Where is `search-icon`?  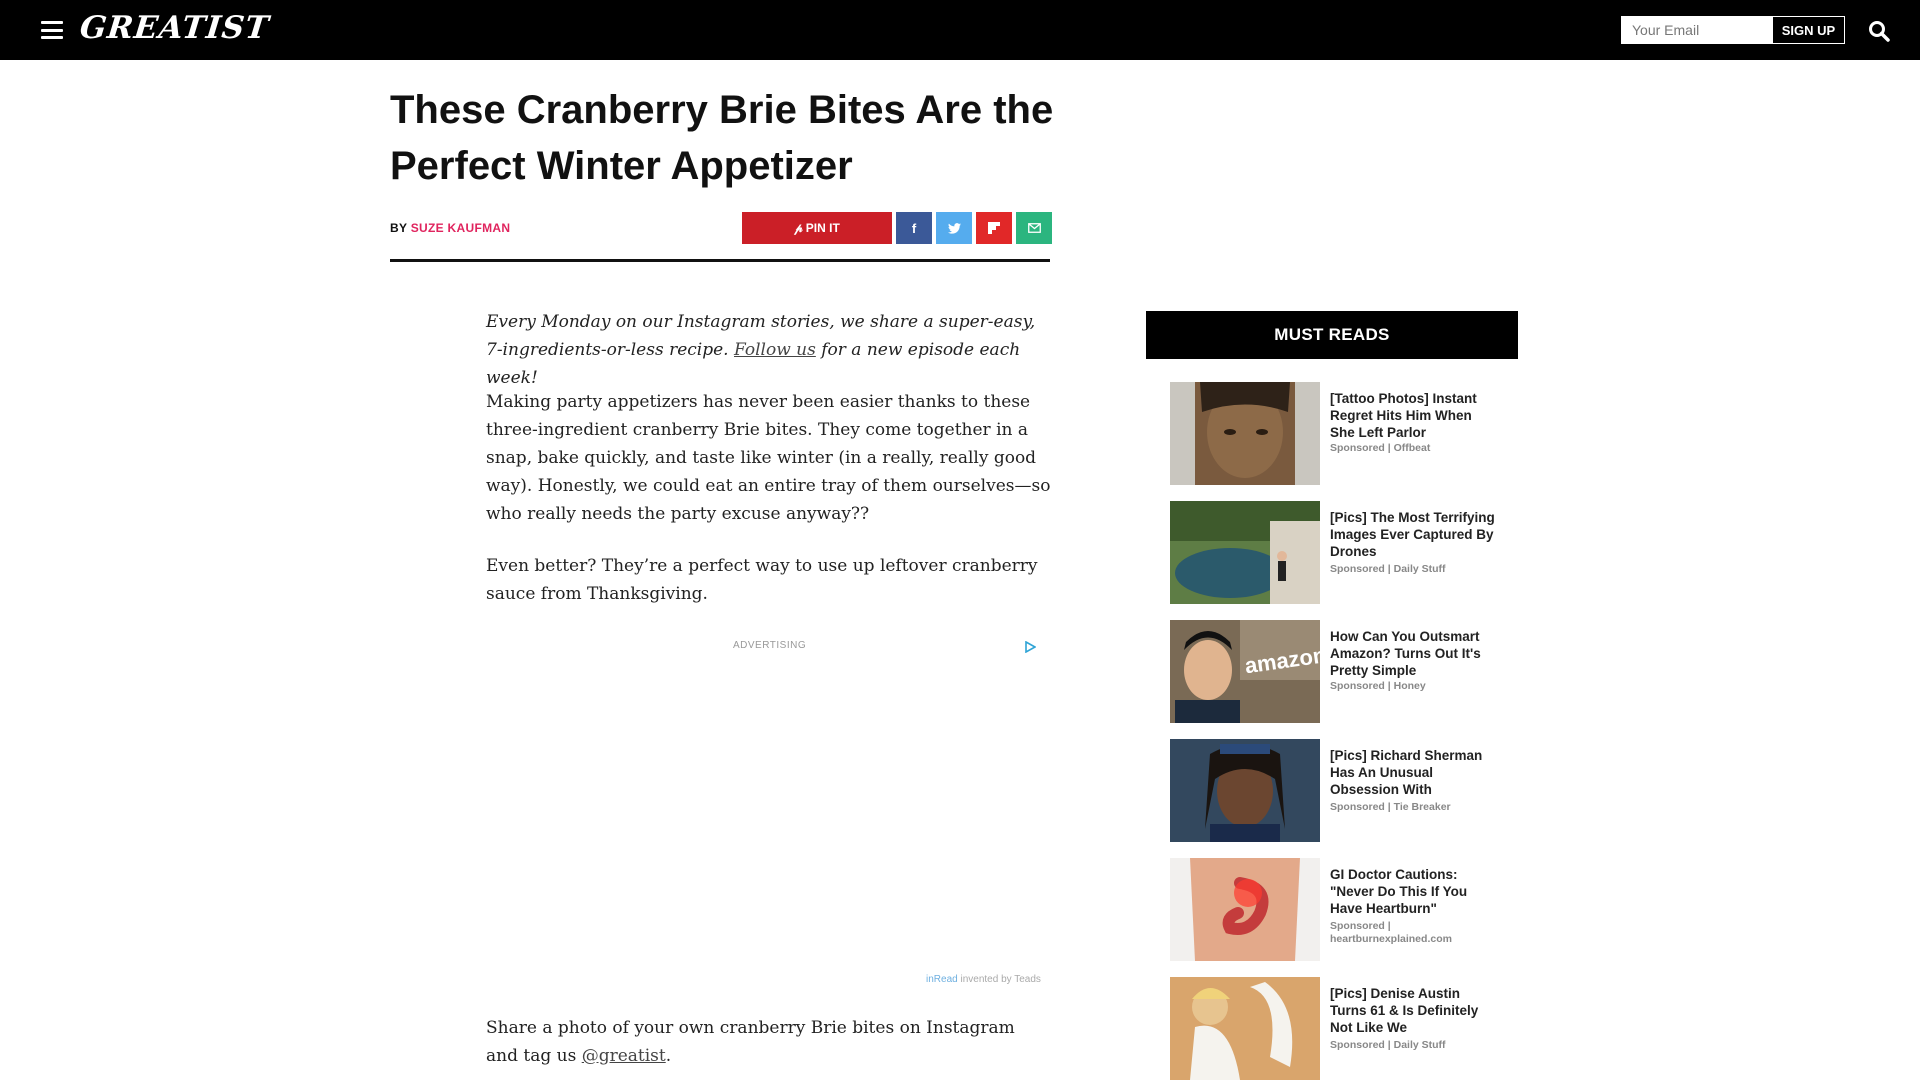 search-icon is located at coordinates (1879, 31).